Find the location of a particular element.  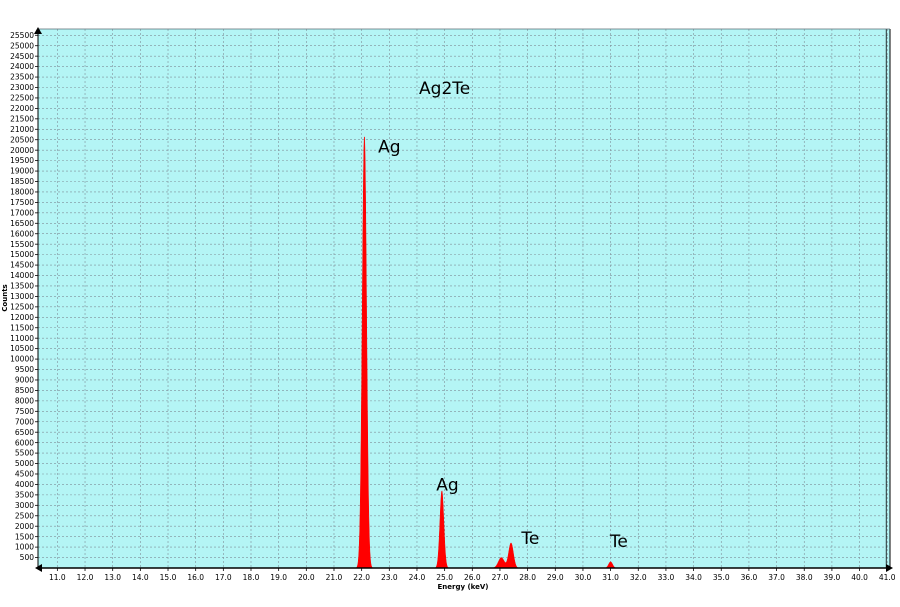

y-tick-label: 10000 is located at coordinates (22, 359).